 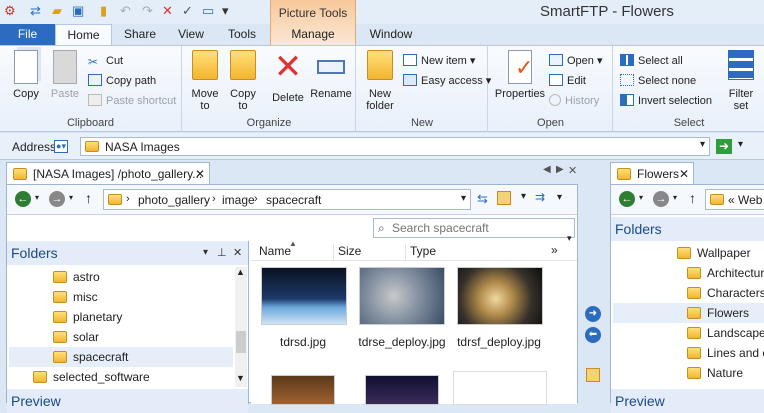 What do you see at coordinates (78, 11) in the screenshot?
I see `save-icon: ▣` at bounding box center [78, 11].